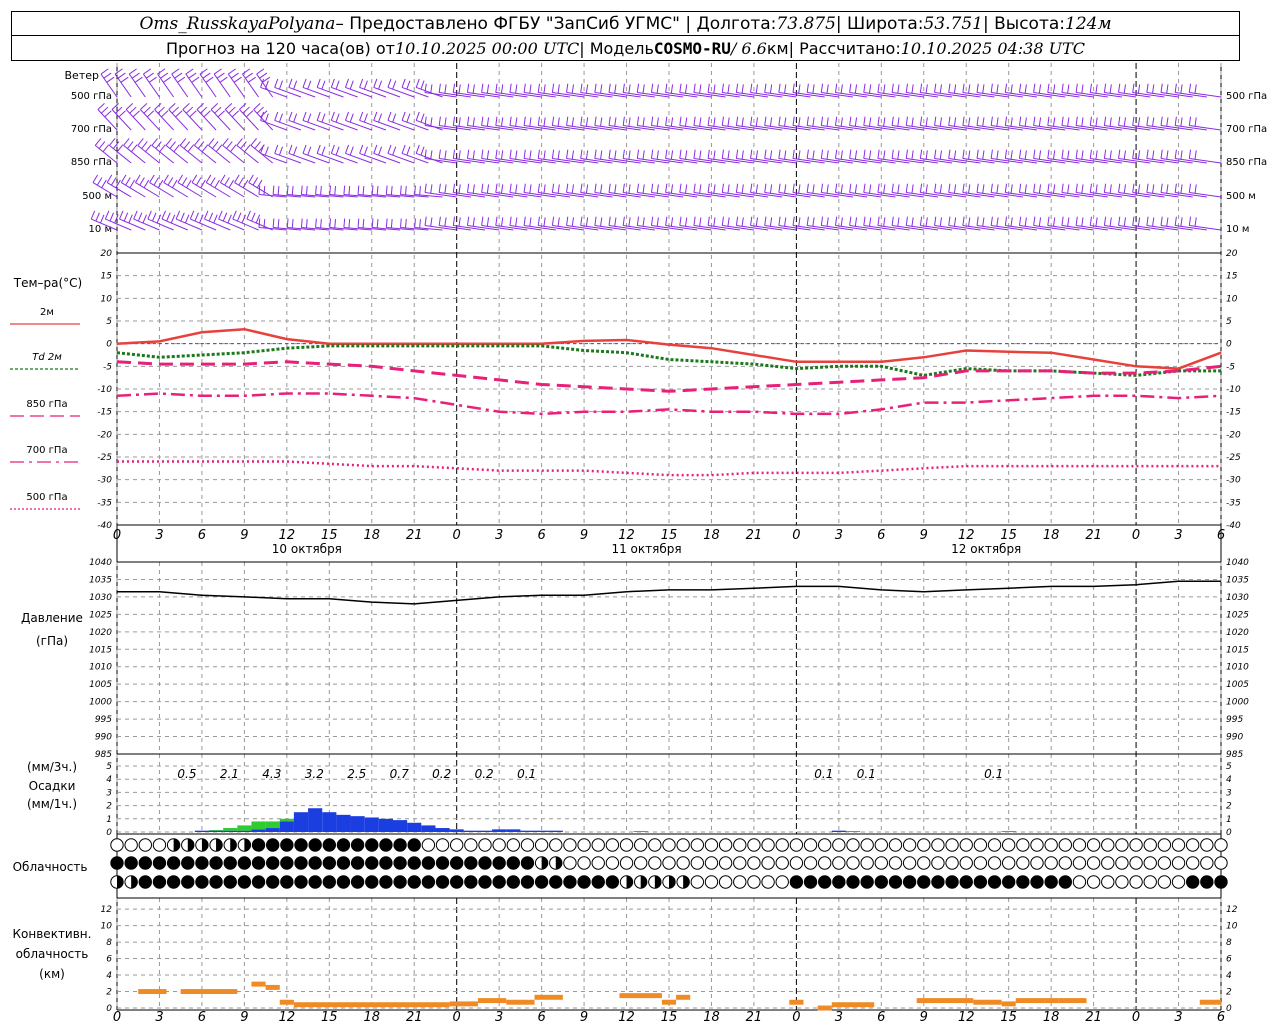 Image resolution: width=1280 pixels, height=1024 pixels. What do you see at coordinates (1229, 960) in the screenshot?
I see `conv-tick-label-right: 6` at bounding box center [1229, 960].